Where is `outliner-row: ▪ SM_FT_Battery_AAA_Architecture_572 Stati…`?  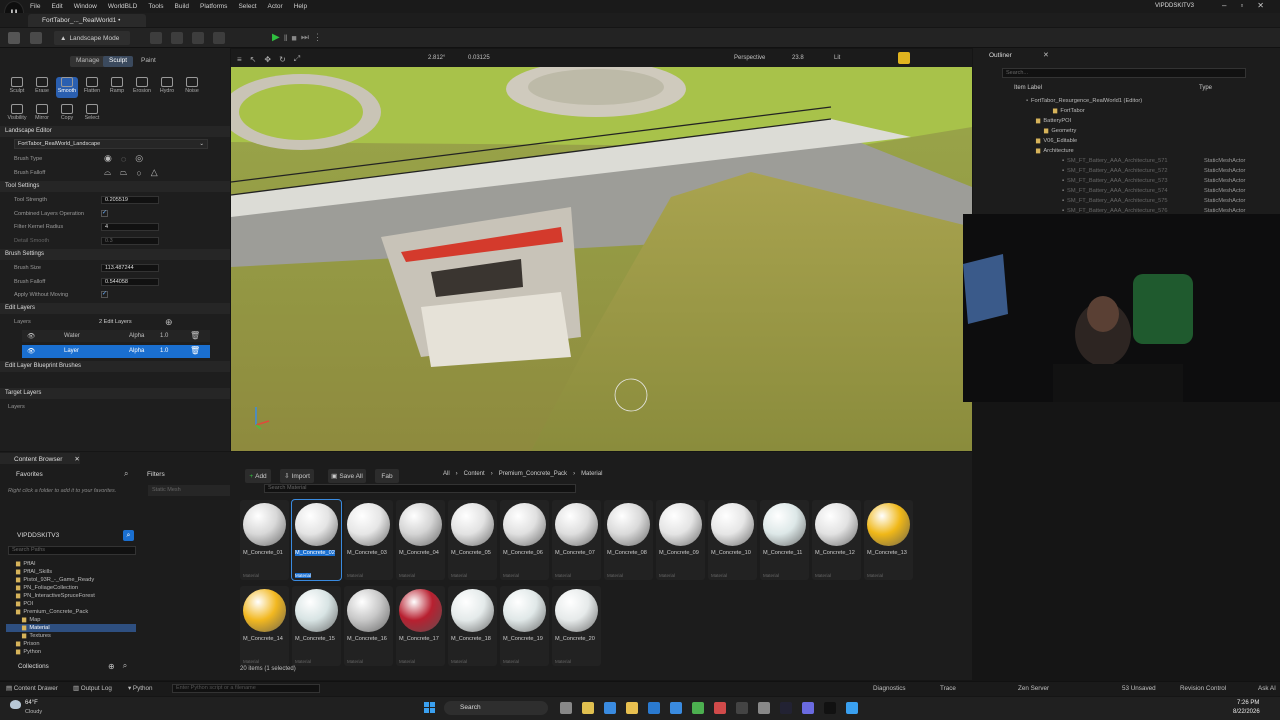
outliner-row: ▪ SM_FT_Battery_AAA_Architecture_572 Stati… is located at coordinates (1126, 171).